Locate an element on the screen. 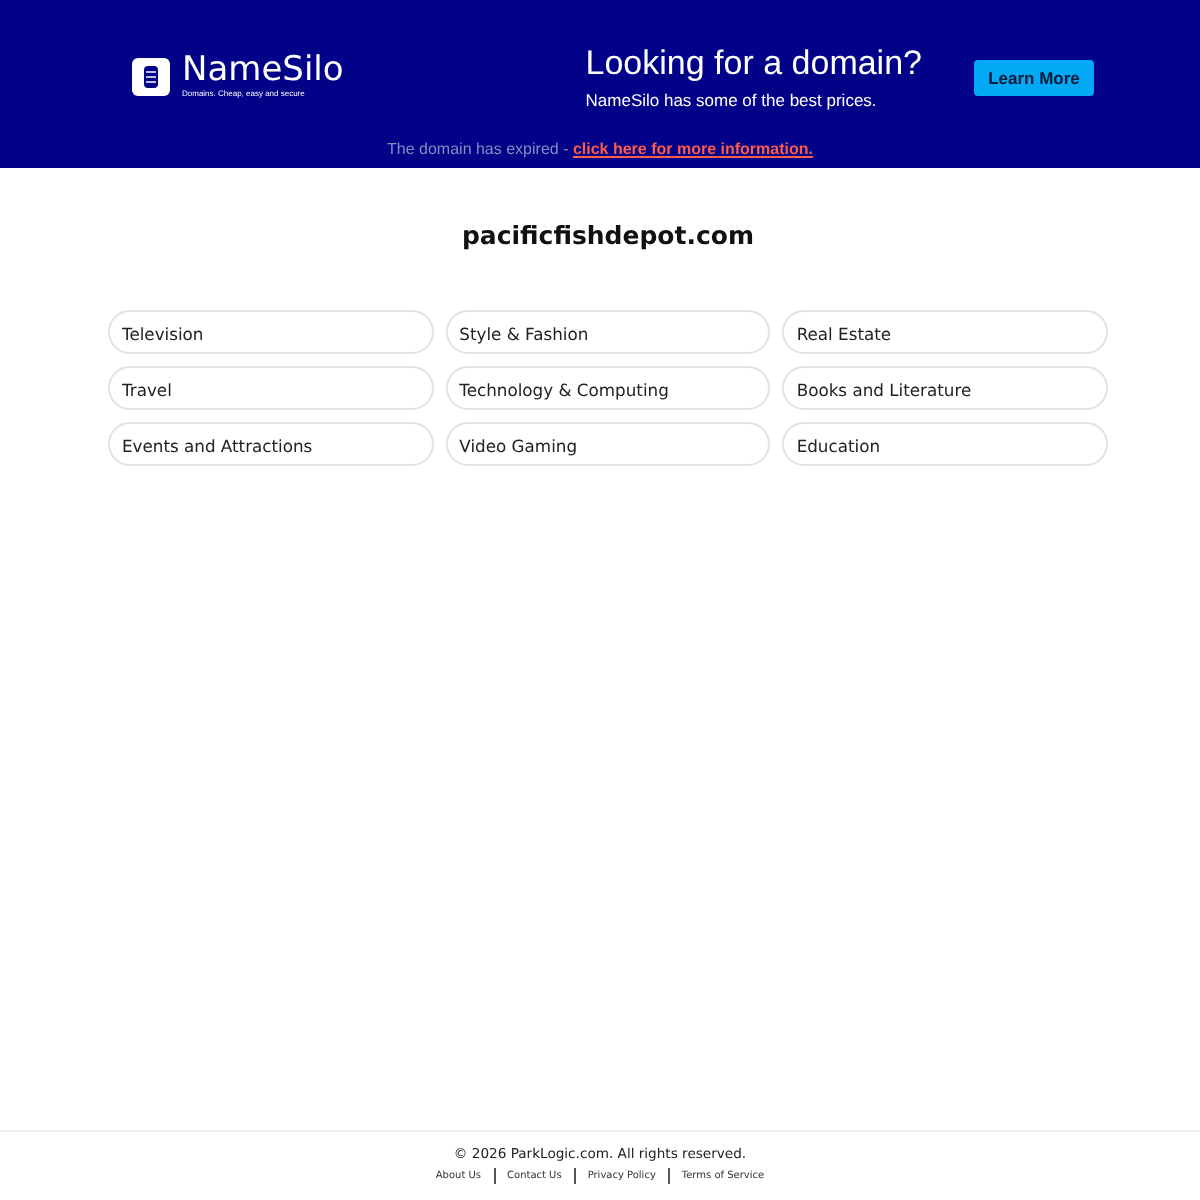 The width and height of the screenshot is (1200, 1200). promo-title: Looking for a domain? is located at coordinates (753, 64).